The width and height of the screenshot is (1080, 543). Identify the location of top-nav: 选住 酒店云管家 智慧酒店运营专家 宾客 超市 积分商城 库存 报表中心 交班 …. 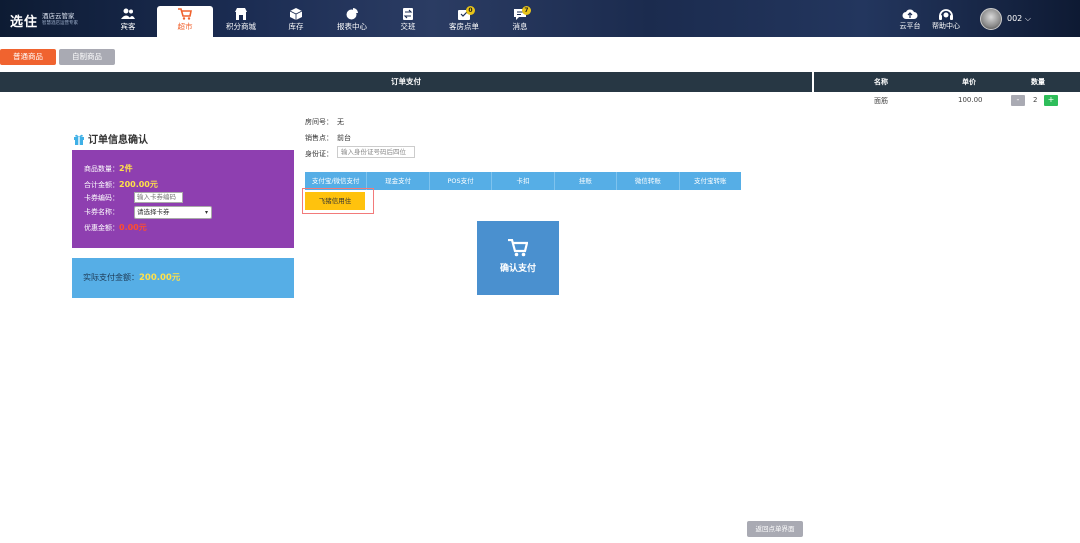
(540, 18).